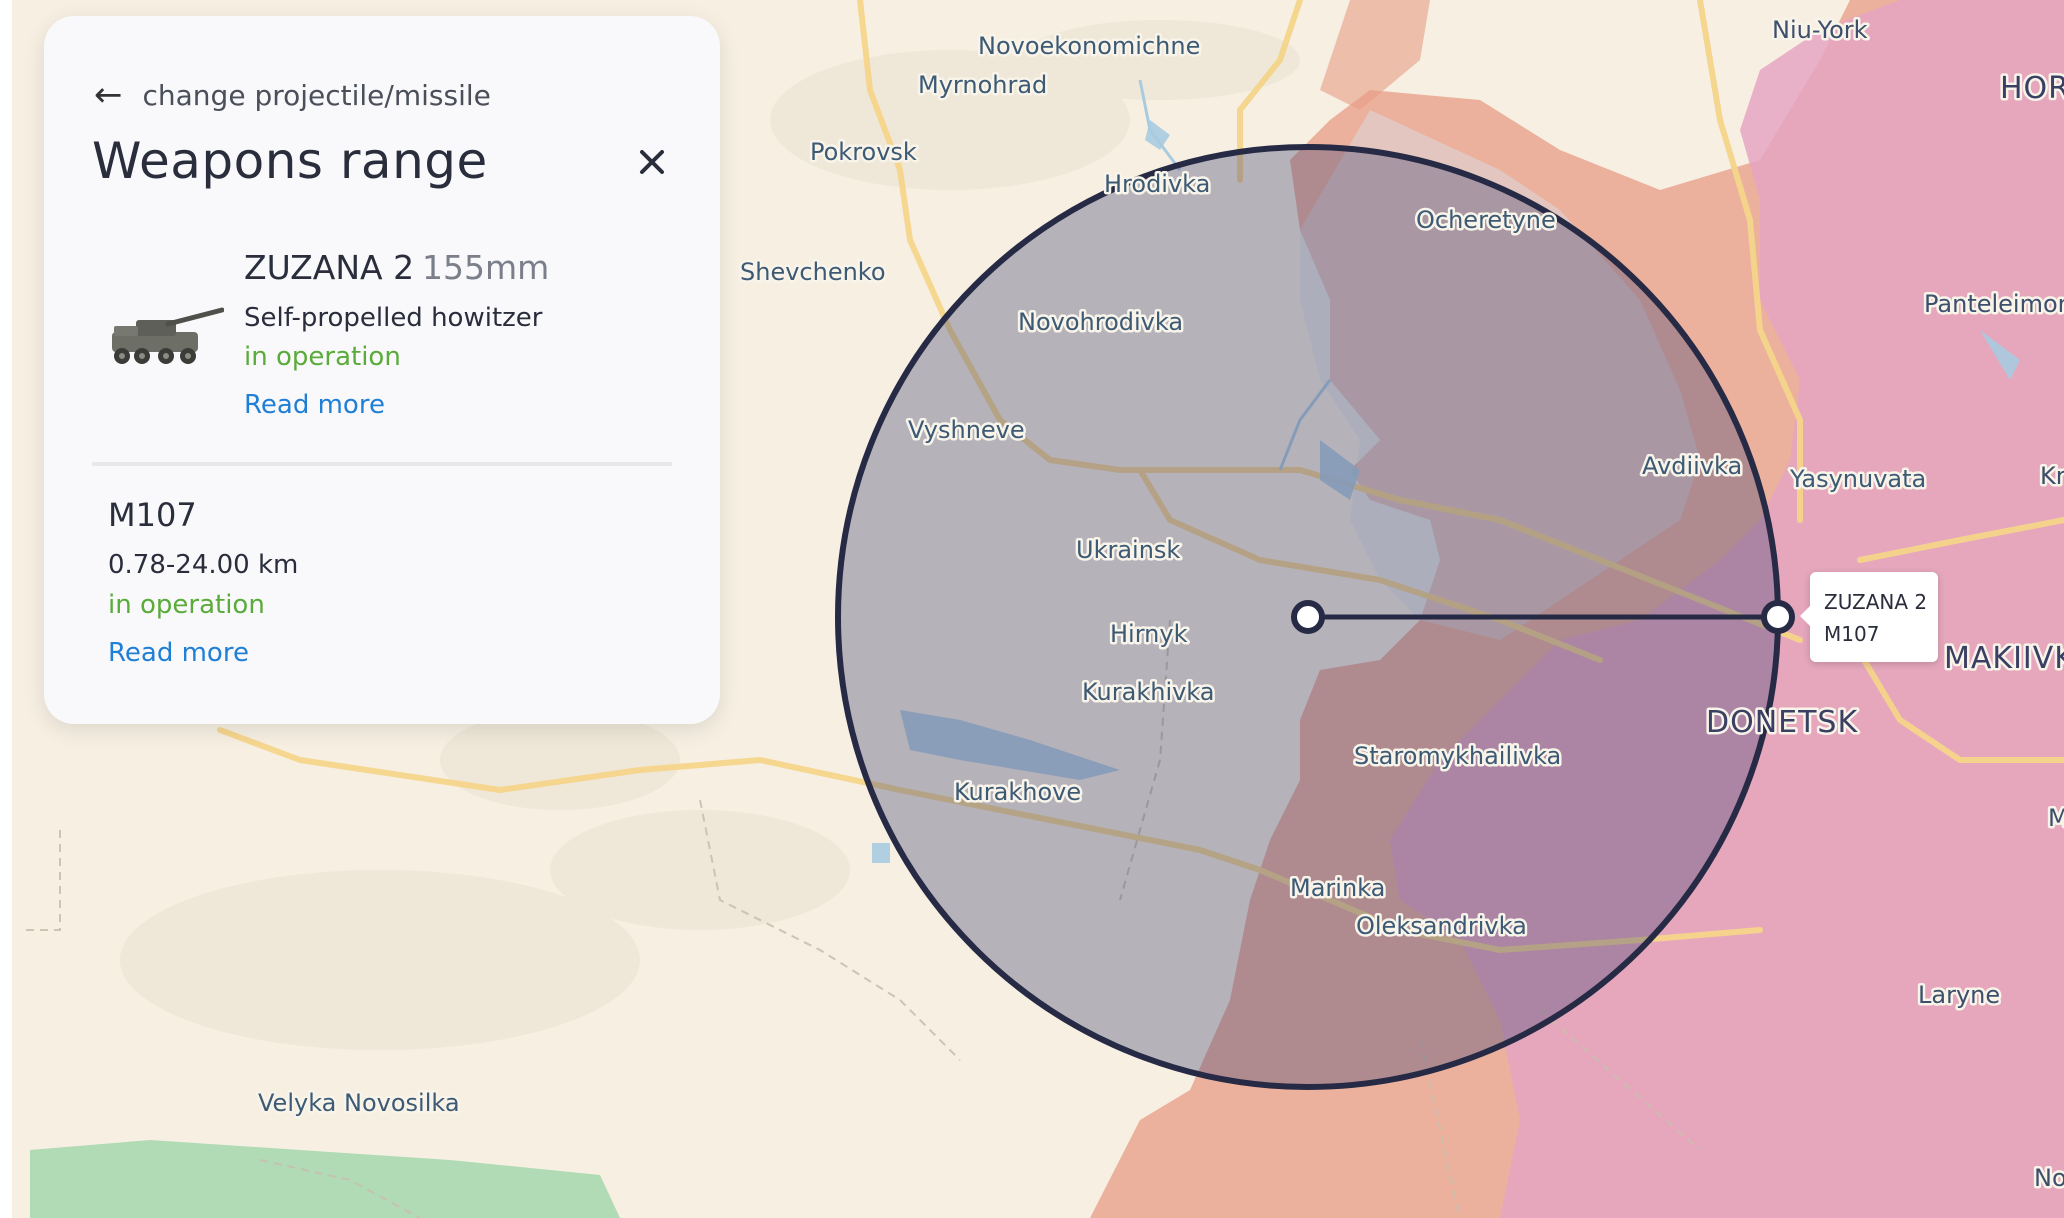 The image size is (2064, 1218). I want to click on ammo-range: 0.78-24.00 km, so click(203, 565).